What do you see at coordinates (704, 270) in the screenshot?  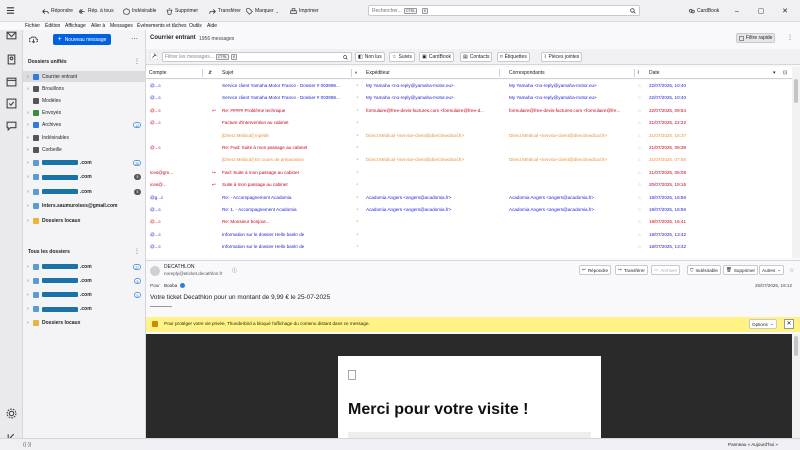 I see `junk-button: ⛉ Indésirable` at bounding box center [704, 270].